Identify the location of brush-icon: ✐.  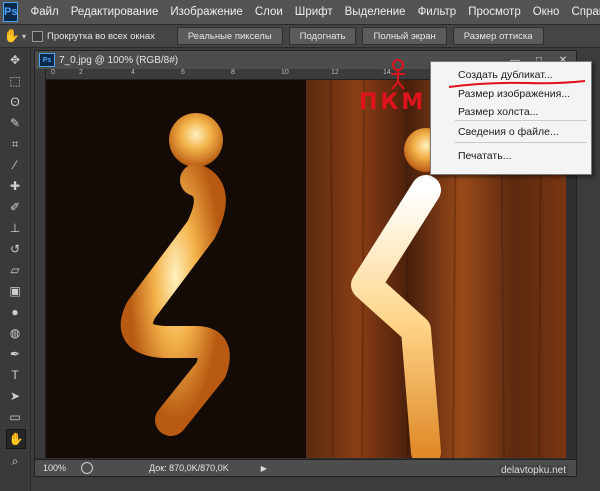
(15, 207).